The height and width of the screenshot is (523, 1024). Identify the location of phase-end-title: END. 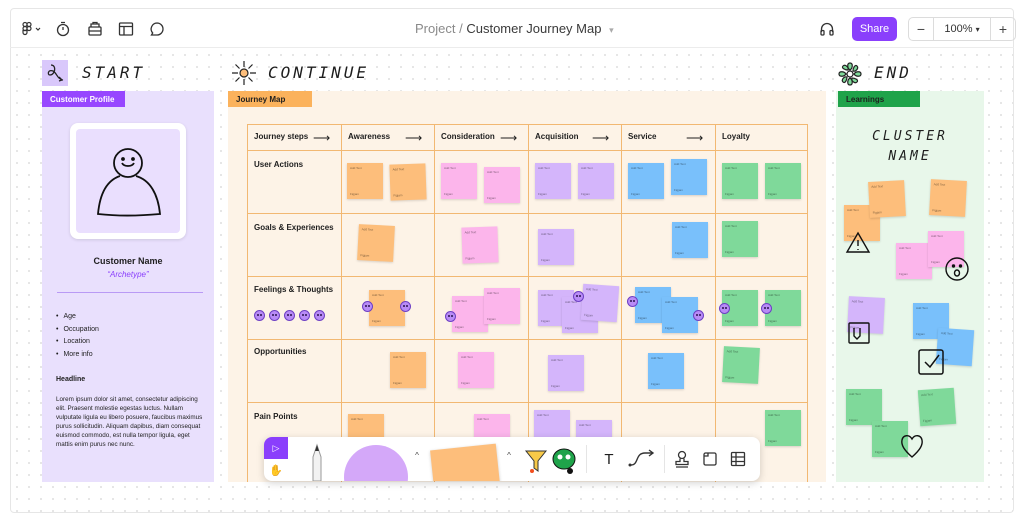
(893, 72).